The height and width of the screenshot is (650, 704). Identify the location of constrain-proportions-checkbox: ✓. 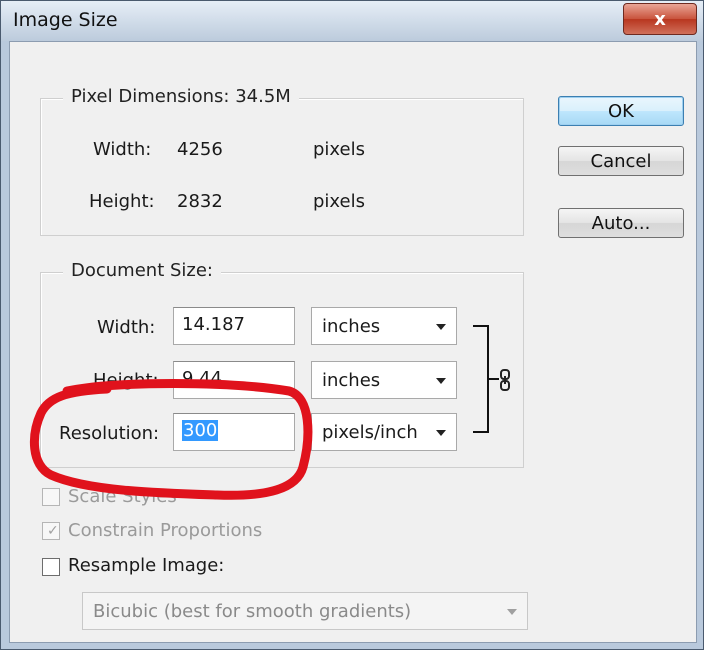
(51, 531).